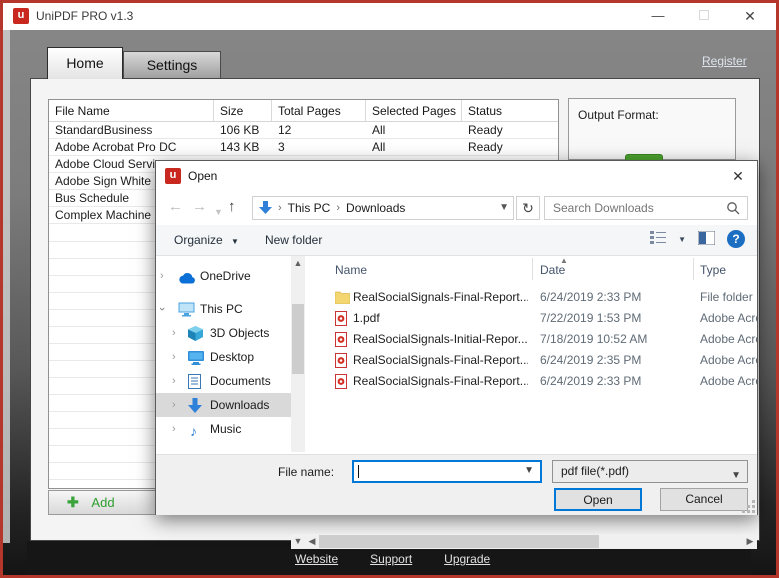 This screenshot has height=578, width=779. I want to click on sidebar-item-documents: › Documents, so click(223, 381).